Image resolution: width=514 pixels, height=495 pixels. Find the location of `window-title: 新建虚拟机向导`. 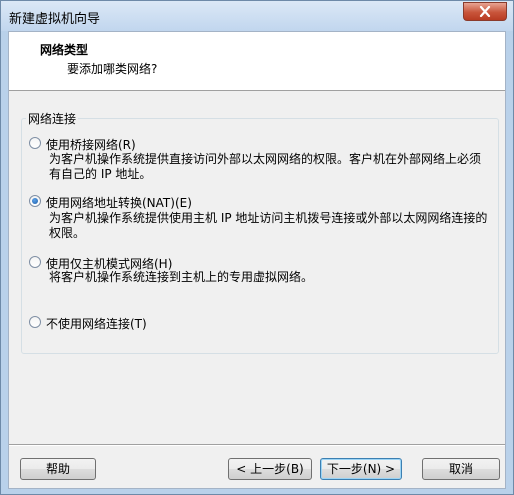

window-title: 新建虚拟机向导 is located at coordinates (55, 19).